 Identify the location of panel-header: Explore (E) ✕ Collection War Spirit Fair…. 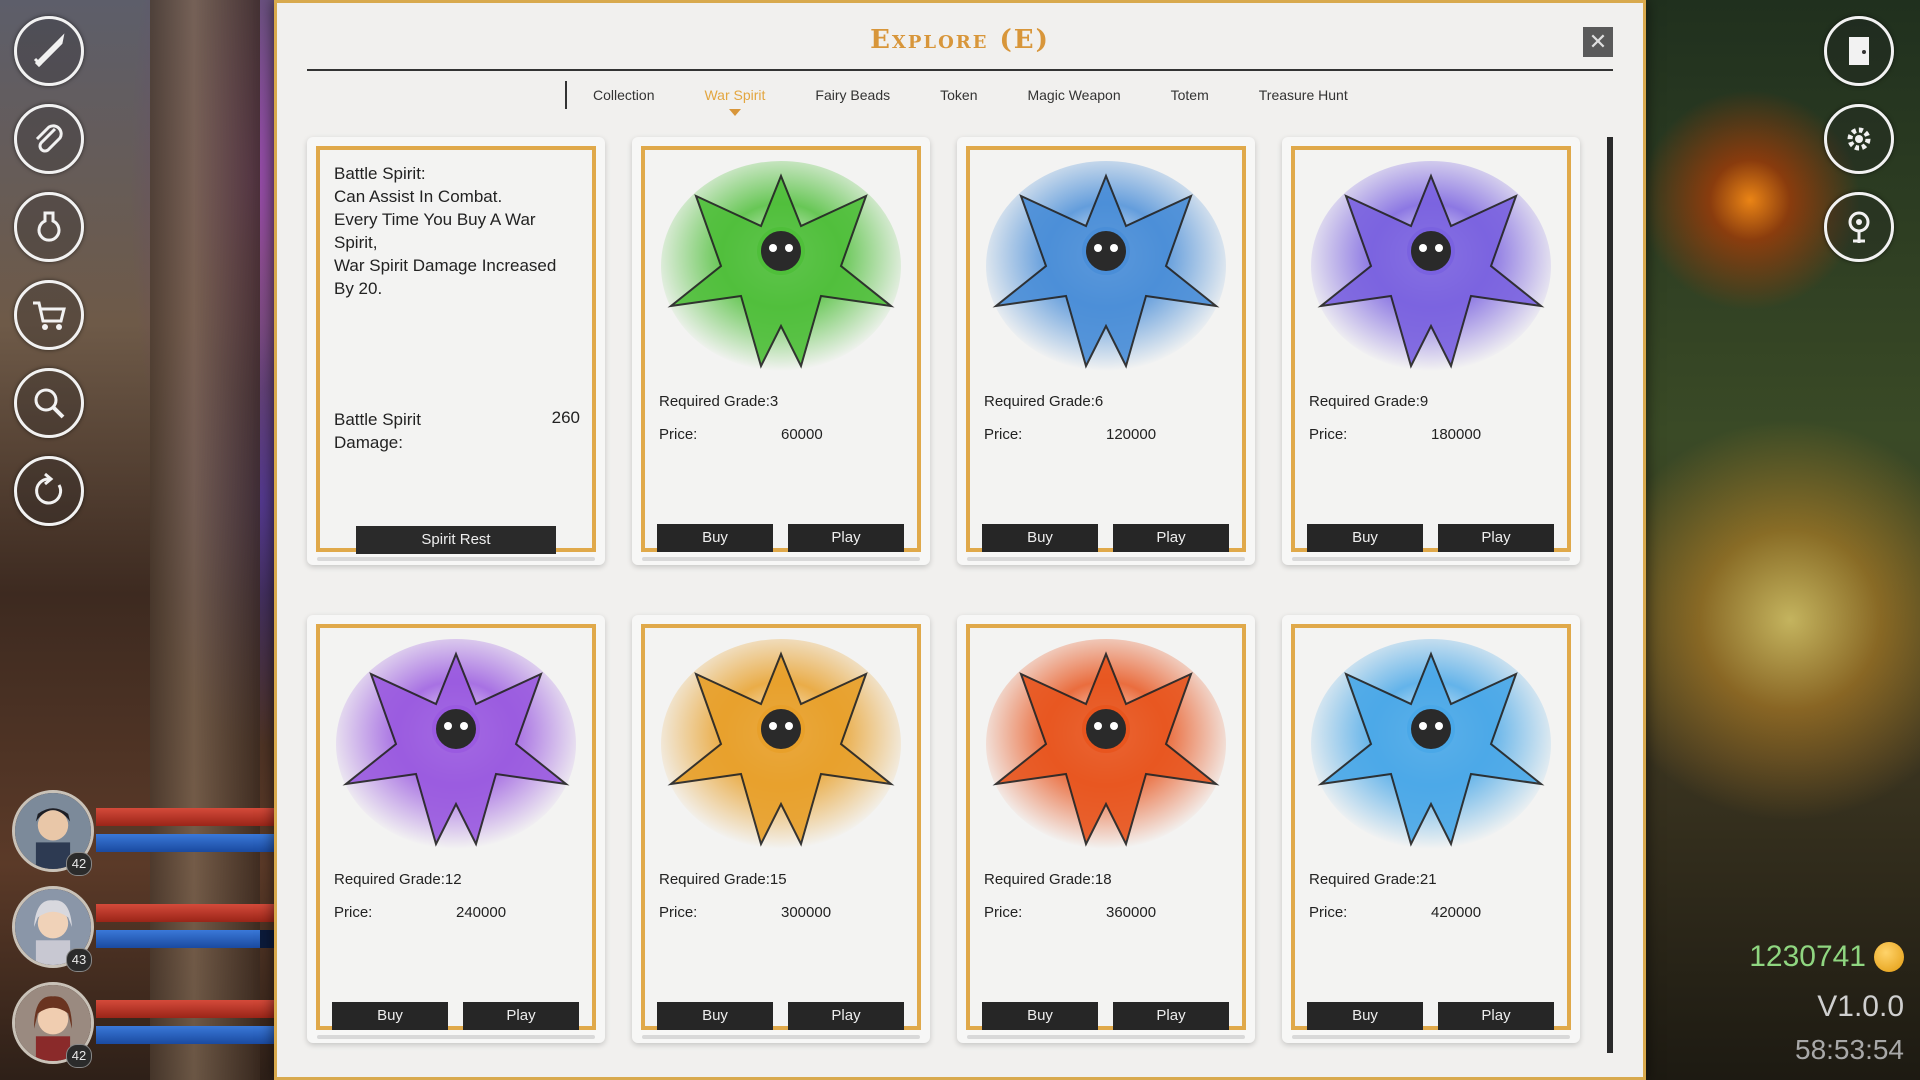
(960, 70).